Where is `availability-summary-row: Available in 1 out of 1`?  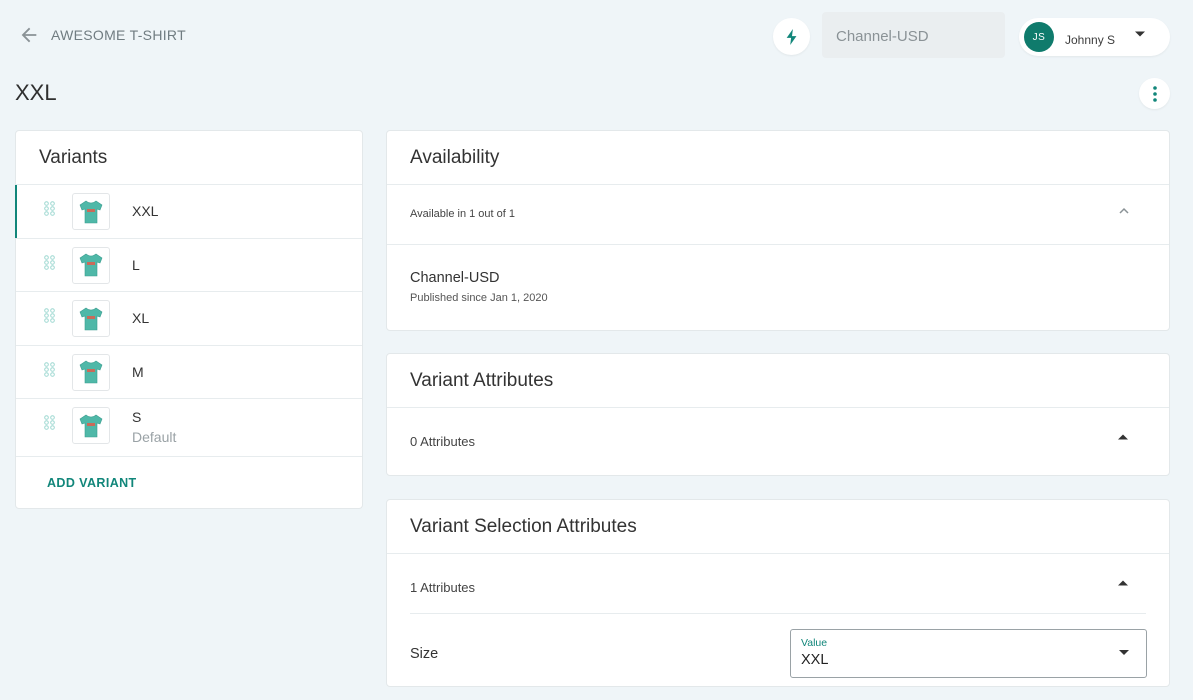
availability-summary-row: Available in 1 out of 1 is located at coordinates (778, 215).